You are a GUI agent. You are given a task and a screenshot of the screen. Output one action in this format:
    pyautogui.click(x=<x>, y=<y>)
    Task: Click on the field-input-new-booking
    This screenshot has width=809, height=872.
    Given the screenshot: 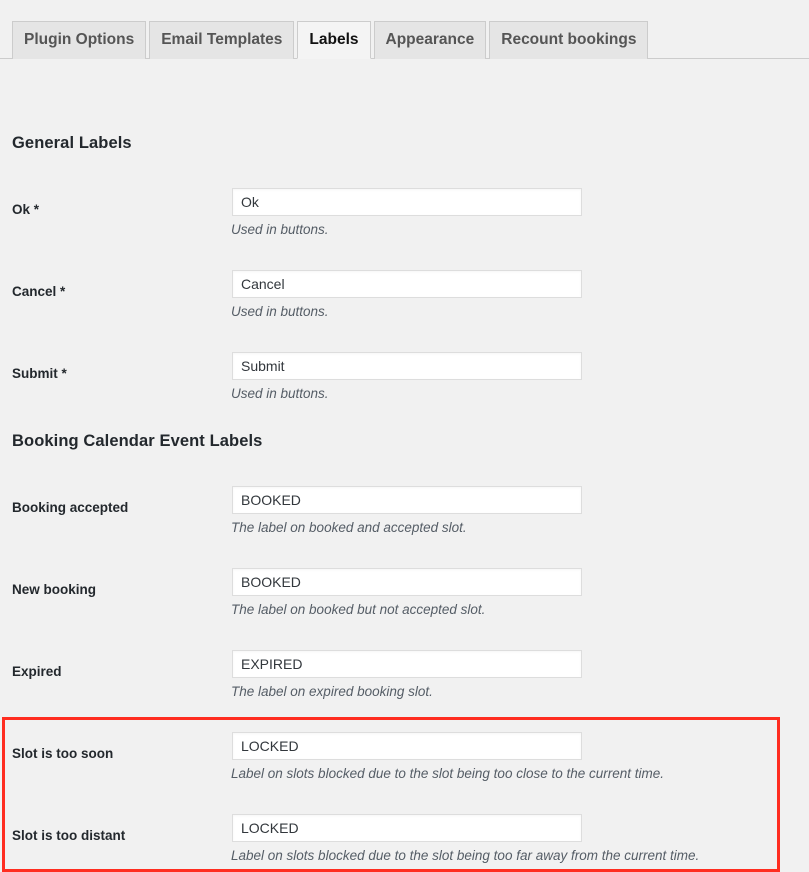 What is the action you would take?
    pyautogui.click(x=407, y=582)
    